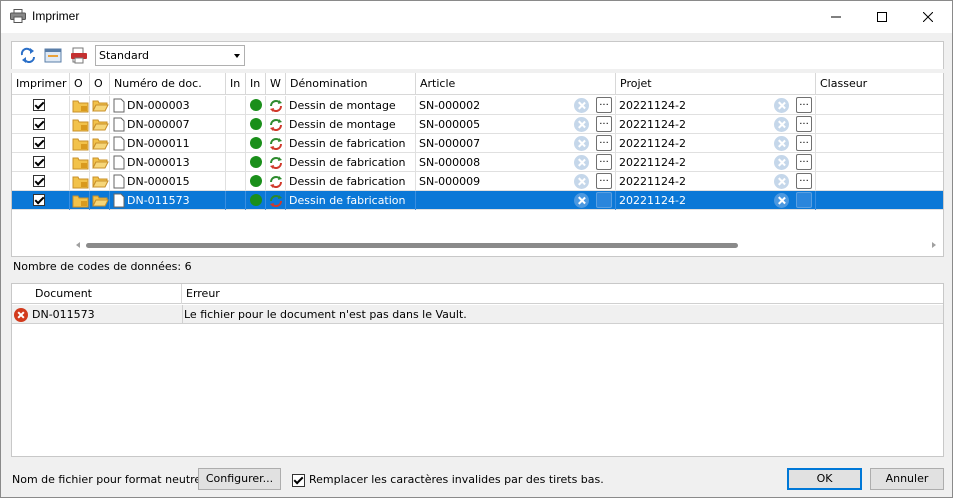 This screenshot has width=953, height=498. I want to click on doc-number-cell: DN-011573, so click(168, 200).